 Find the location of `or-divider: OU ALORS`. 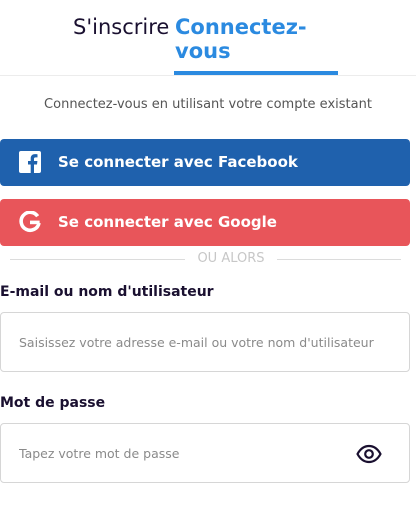

or-divider: OU ALORS is located at coordinates (208, 259).